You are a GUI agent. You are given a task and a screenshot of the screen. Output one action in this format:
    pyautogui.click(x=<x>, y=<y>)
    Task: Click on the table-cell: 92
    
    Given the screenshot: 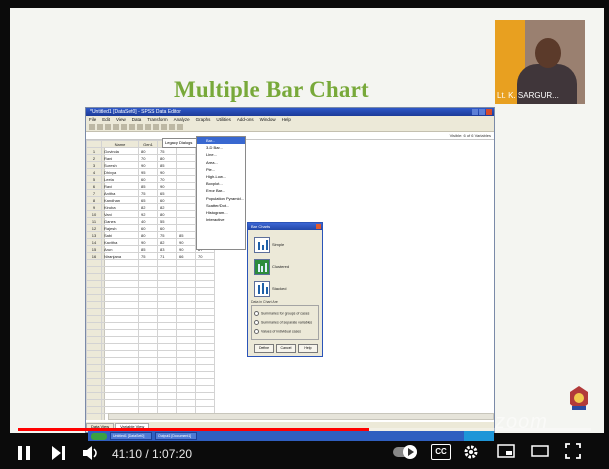 What is the action you would take?
    pyautogui.click(x=148, y=214)
    